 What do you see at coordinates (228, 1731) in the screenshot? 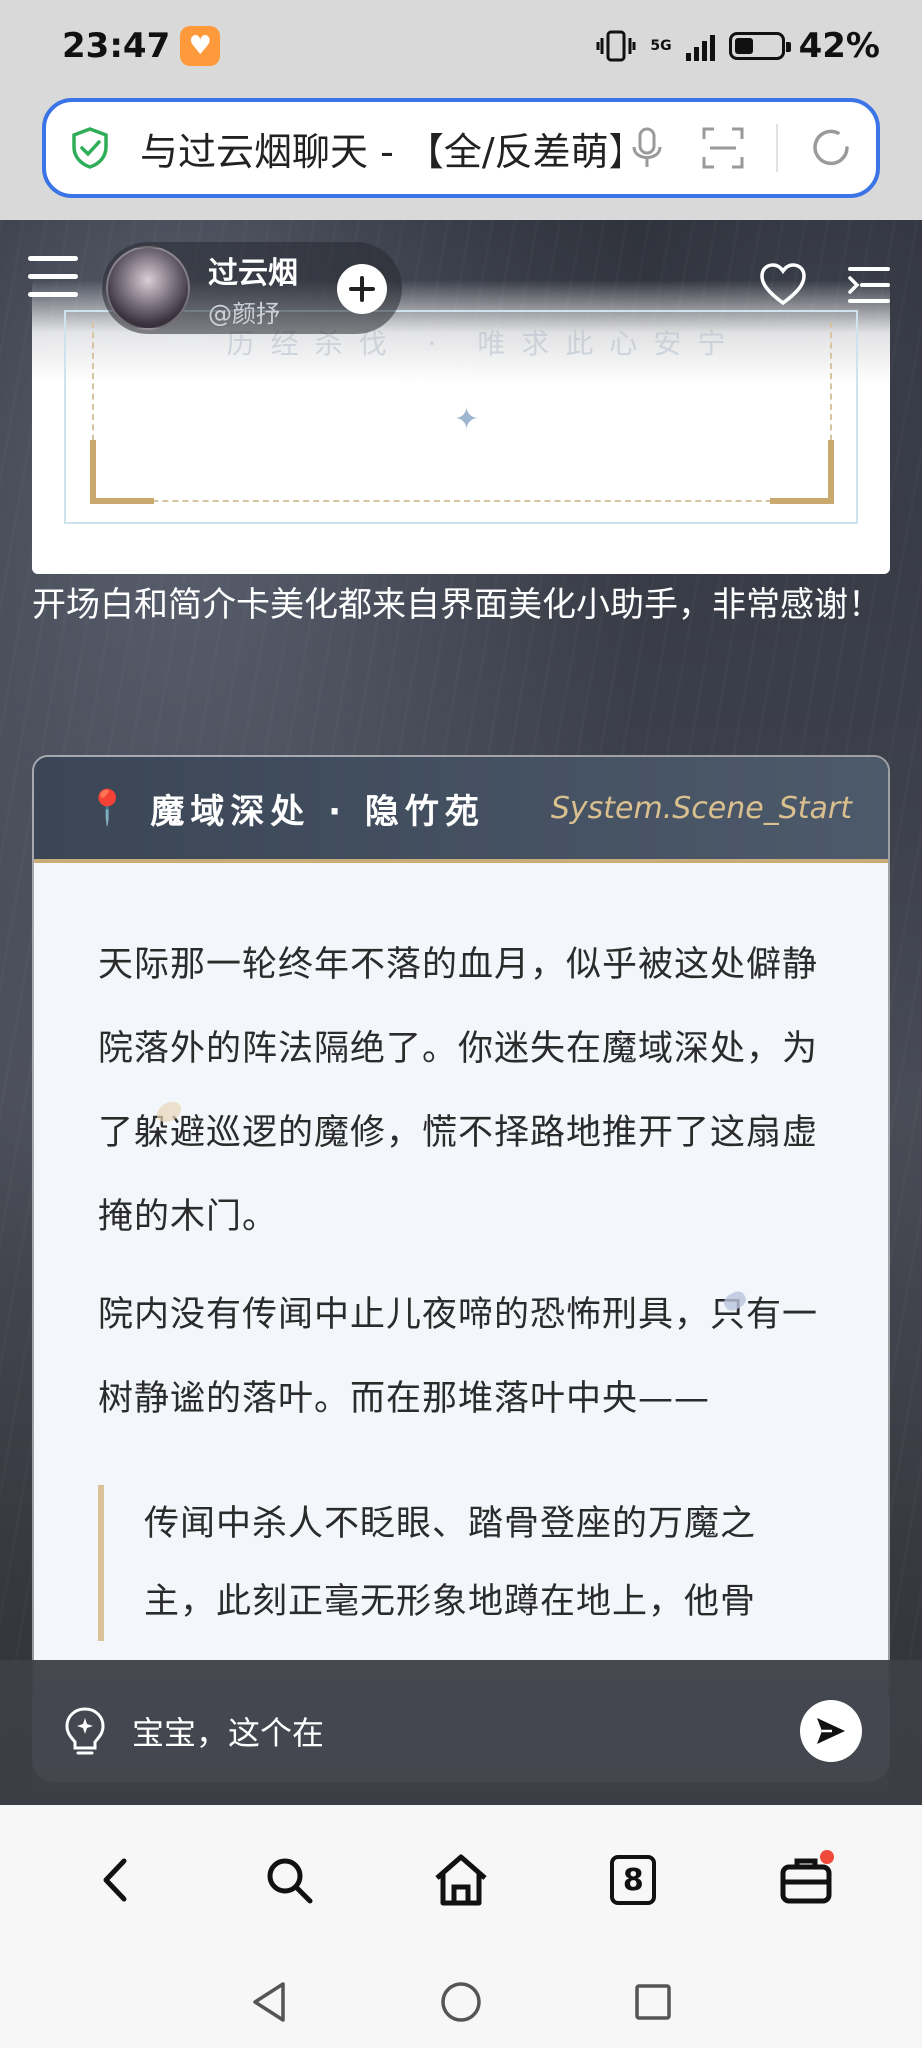
I see `message-input-value: 宝宝，这个在` at bounding box center [228, 1731].